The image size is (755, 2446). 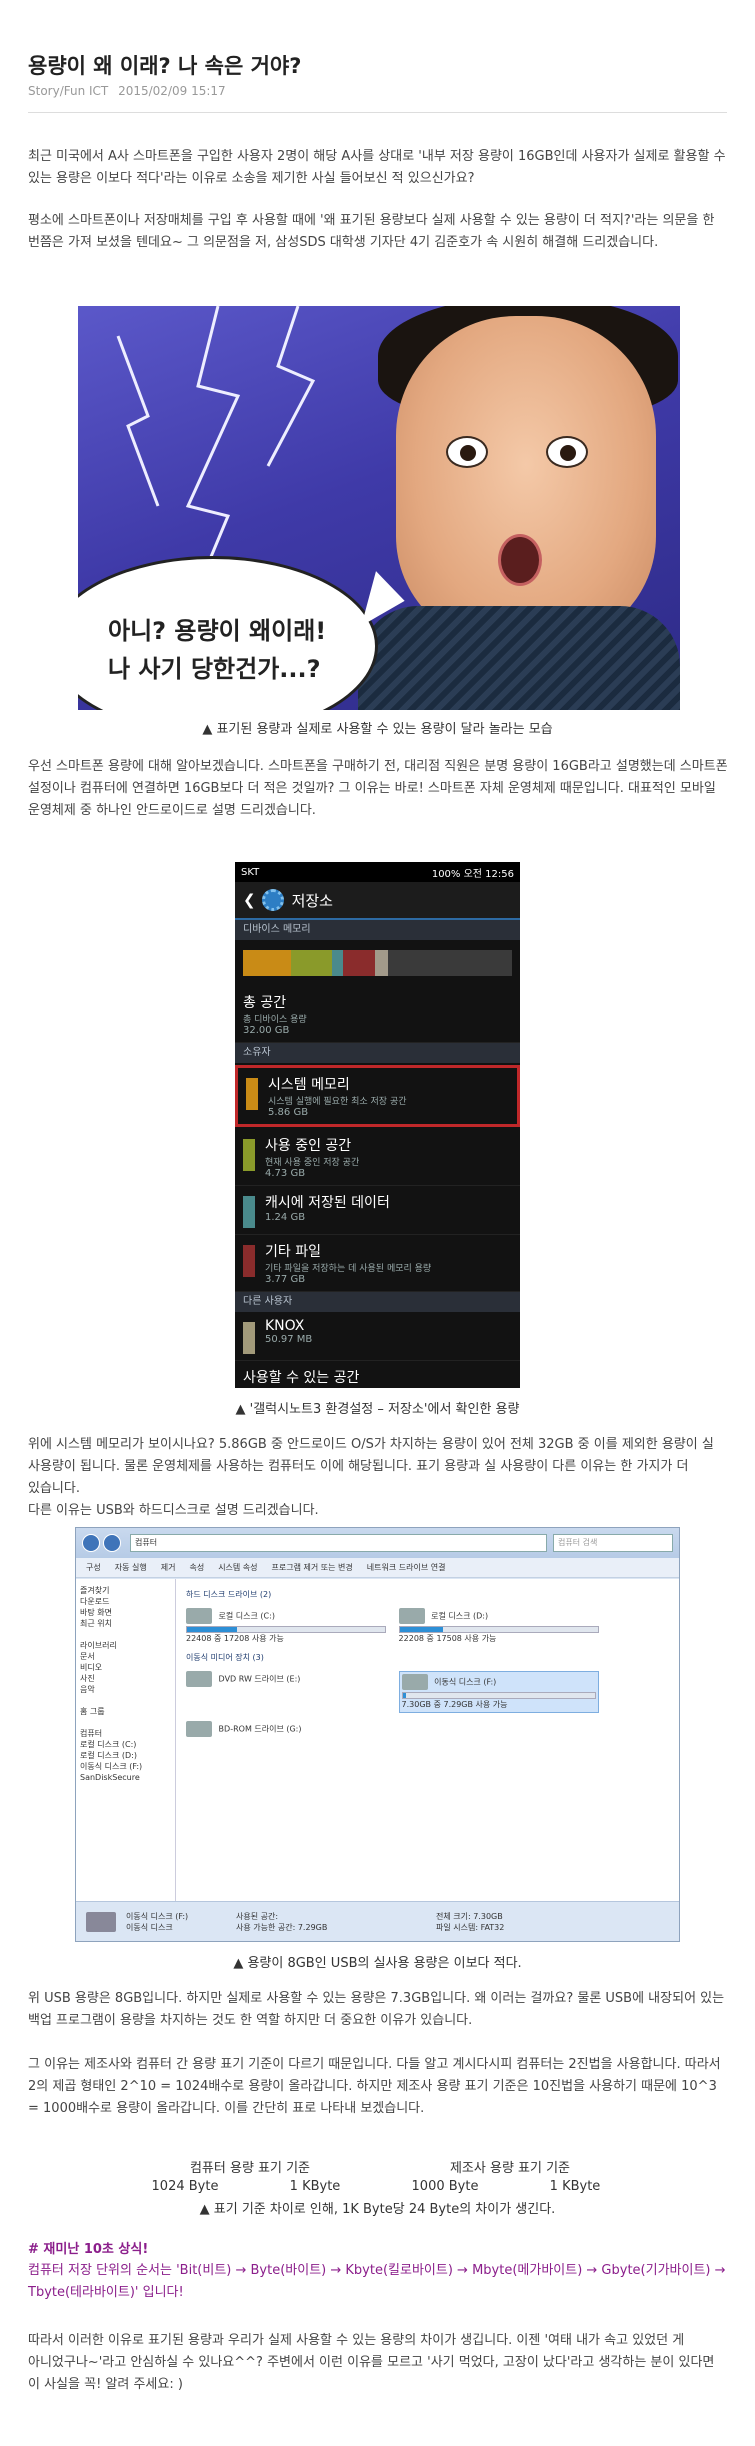 I want to click on drive-bd: BD-ROM 드라이브 (G:), so click(x=286, y=1729).